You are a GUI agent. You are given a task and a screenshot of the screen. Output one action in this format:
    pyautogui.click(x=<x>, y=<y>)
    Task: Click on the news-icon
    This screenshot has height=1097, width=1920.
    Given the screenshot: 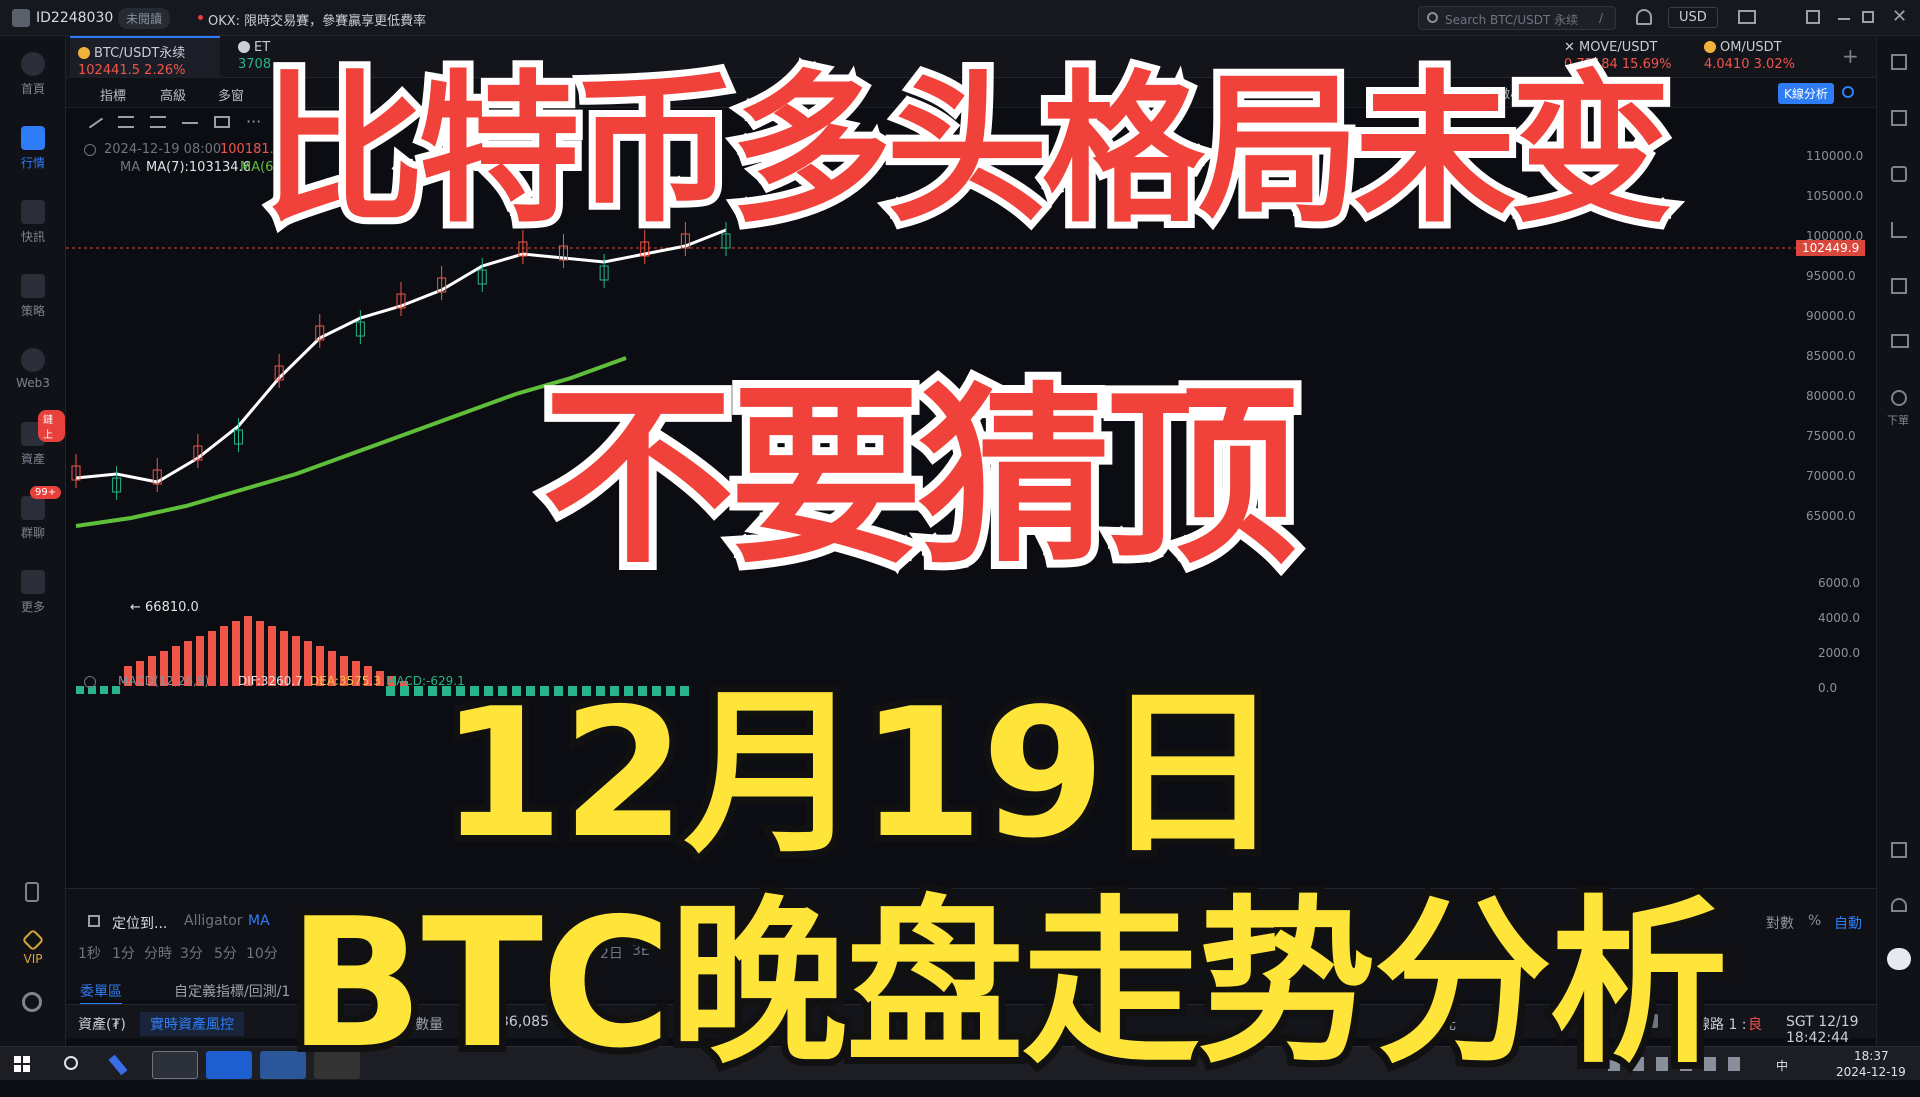 What is the action you would take?
    pyautogui.click(x=33, y=212)
    